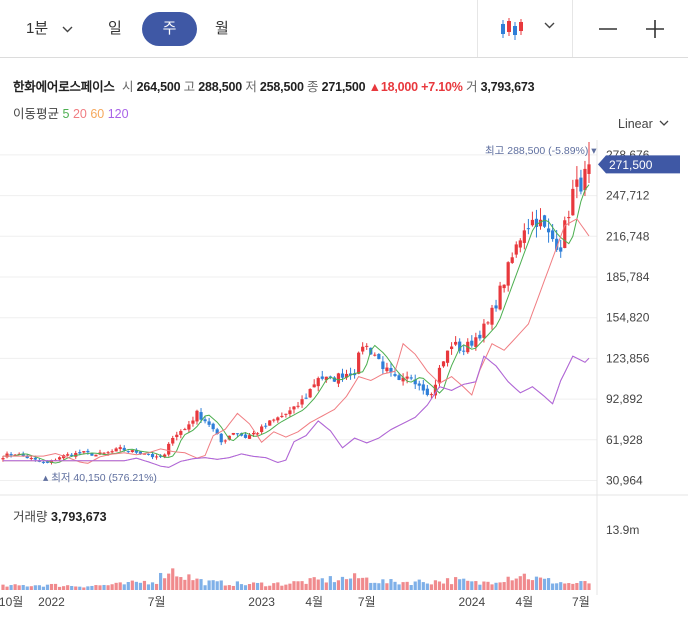 The width and height of the screenshot is (688, 621). I want to click on y-axis-tick-label: 185,784, so click(628, 277).